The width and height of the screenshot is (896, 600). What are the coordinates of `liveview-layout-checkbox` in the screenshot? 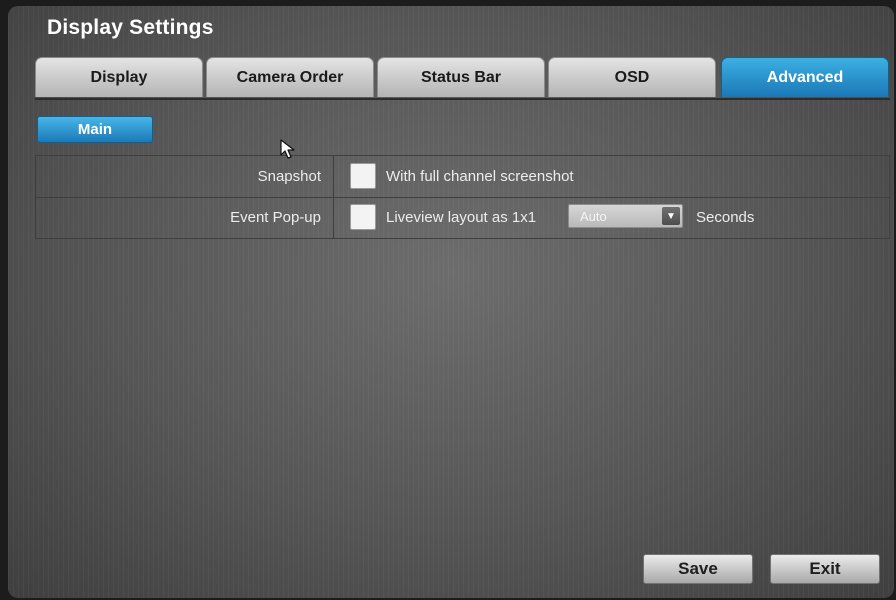 It's located at (363, 217).